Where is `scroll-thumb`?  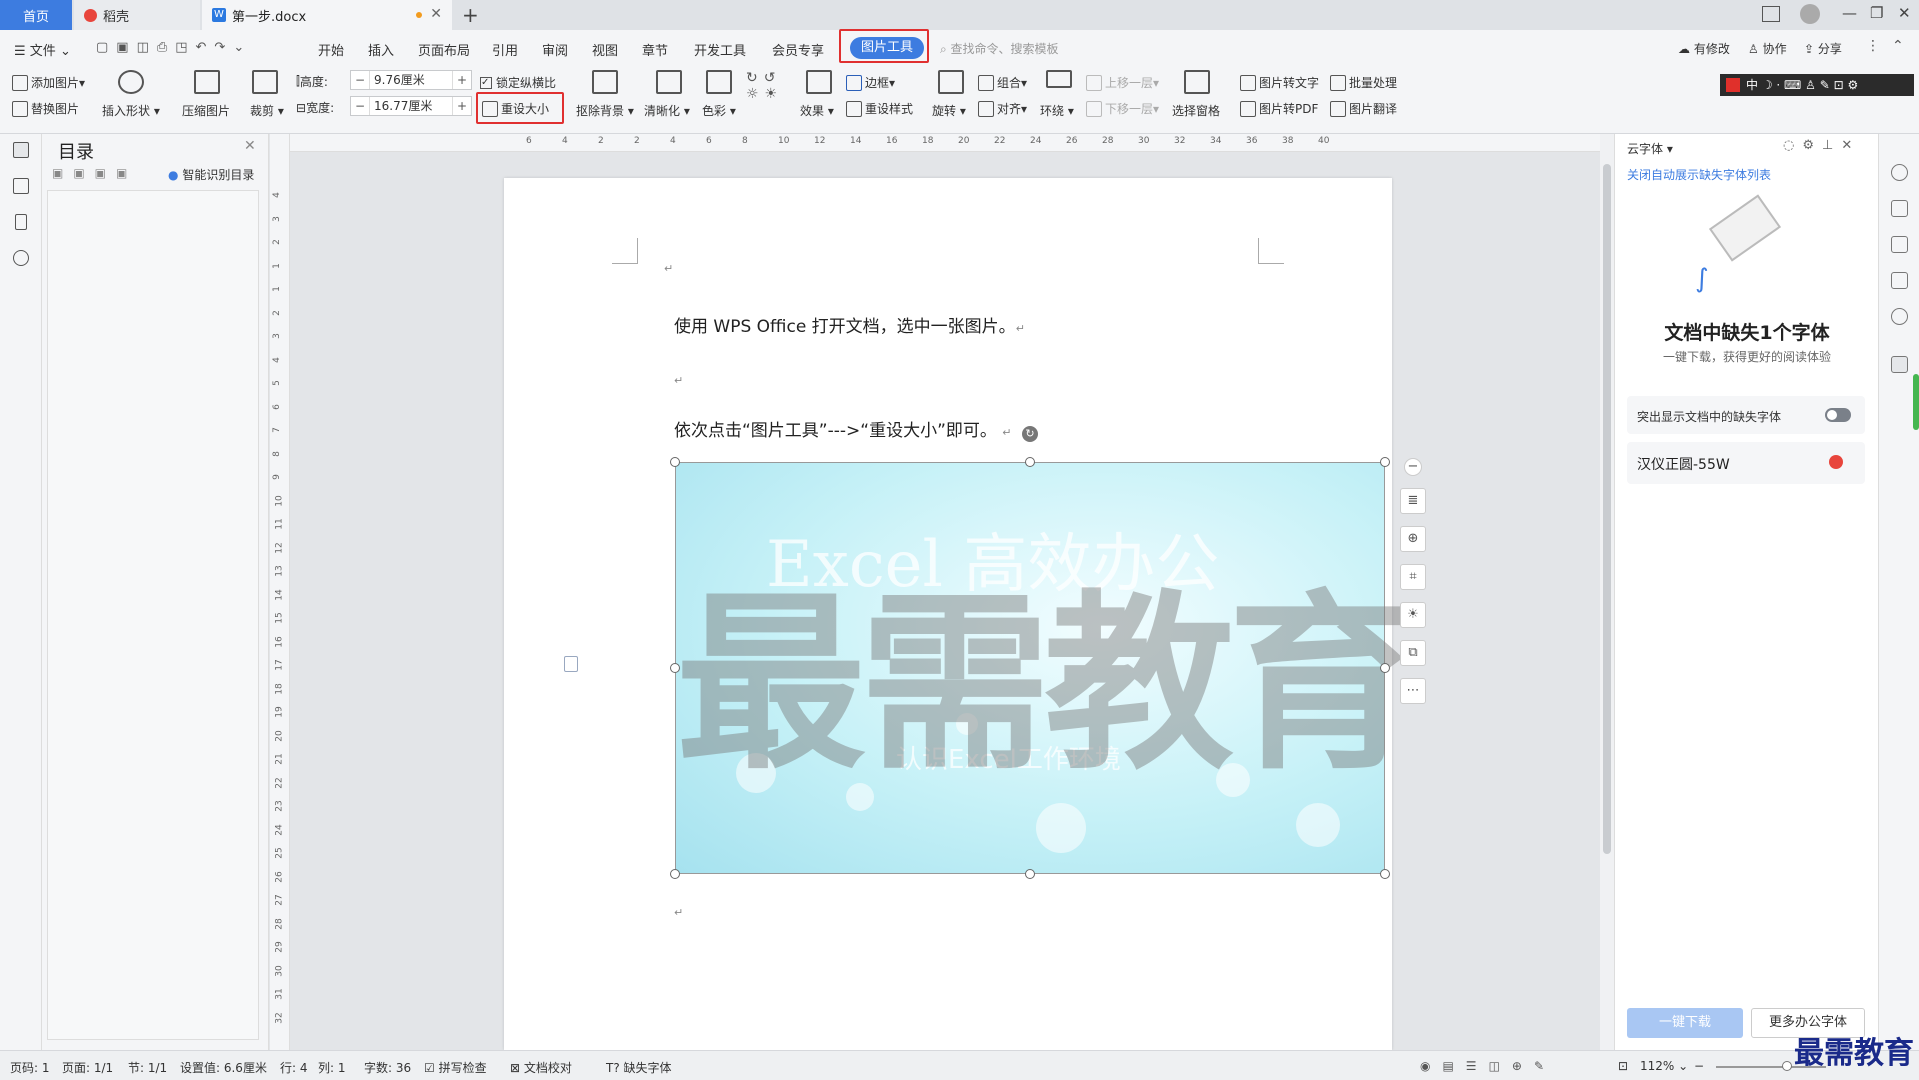
scroll-thumb is located at coordinates (1607, 509).